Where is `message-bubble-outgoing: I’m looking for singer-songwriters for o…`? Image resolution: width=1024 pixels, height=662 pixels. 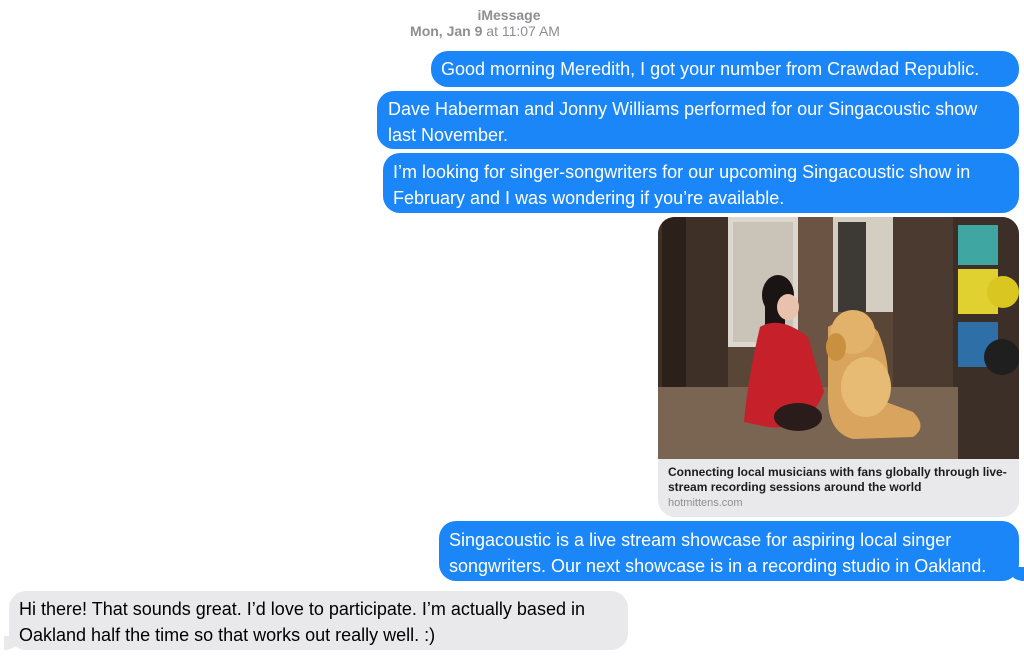 message-bubble-outgoing: I’m looking for singer-songwriters for o… is located at coordinates (701, 183).